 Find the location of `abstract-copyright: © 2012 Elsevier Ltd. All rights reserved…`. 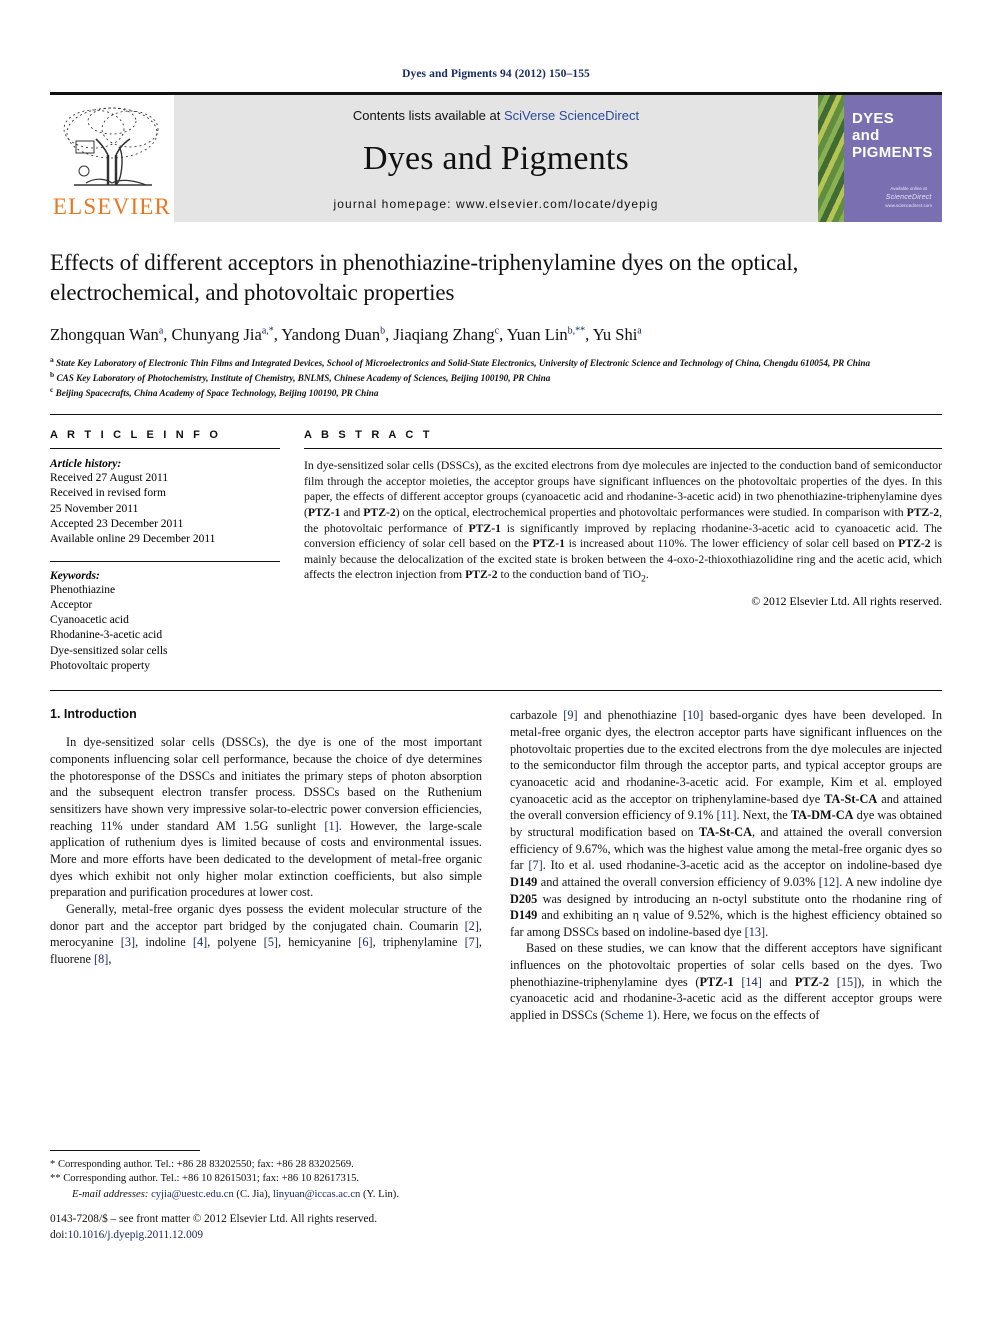

abstract-copyright: © 2012 Elsevier Ltd. All rights reserved… is located at coordinates (846, 601).